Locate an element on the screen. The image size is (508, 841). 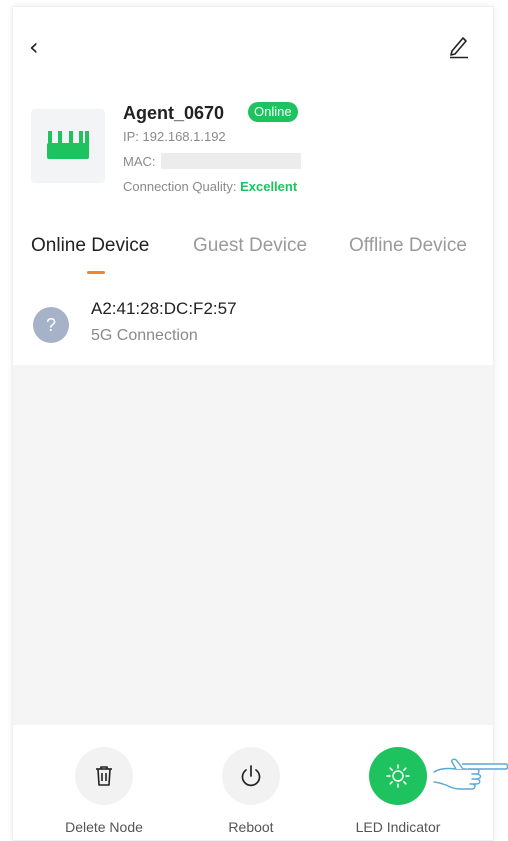
power-icon is located at coordinates (251, 776).